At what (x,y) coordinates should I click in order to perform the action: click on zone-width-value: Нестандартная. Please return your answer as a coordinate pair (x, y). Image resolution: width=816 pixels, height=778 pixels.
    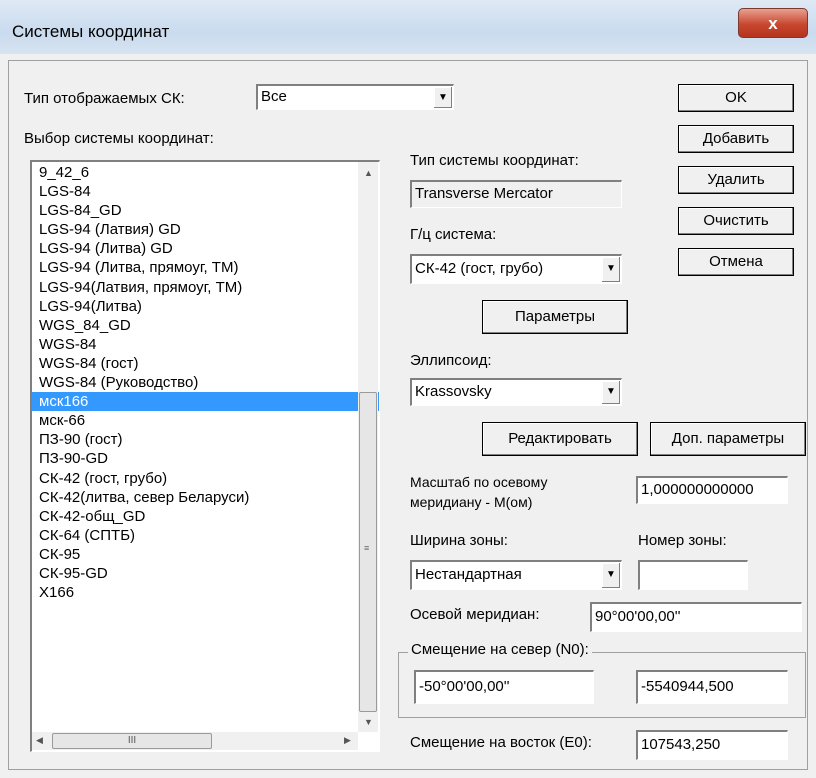
    Looking at the image, I should click on (468, 574).